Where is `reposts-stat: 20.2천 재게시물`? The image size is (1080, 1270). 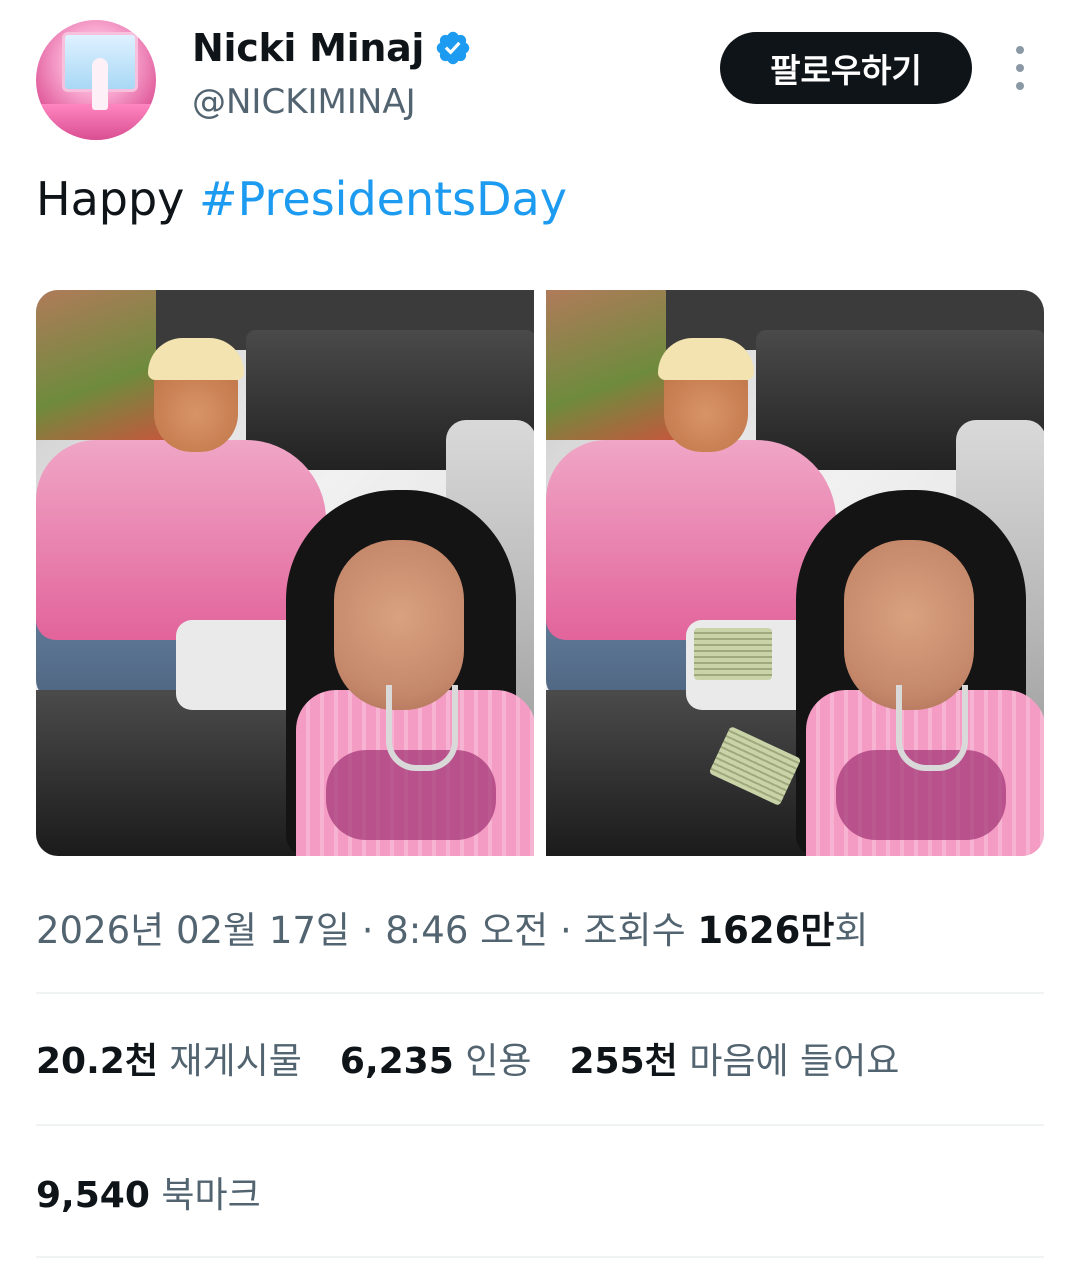 reposts-stat: 20.2천 재게시물 is located at coordinates (169, 1061).